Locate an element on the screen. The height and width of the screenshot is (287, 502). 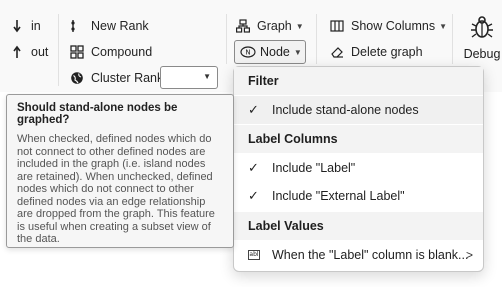
menu-item-include-external-label: ✓ Include "External Label" is located at coordinates (358, 196).